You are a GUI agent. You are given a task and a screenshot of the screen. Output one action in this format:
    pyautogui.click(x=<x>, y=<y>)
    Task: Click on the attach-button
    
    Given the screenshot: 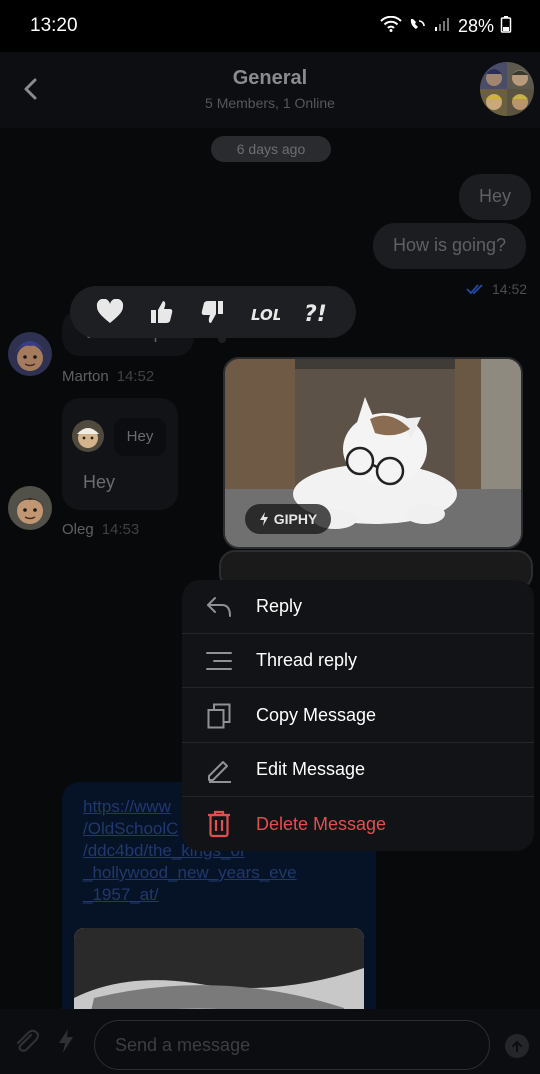 What is the action you would take?
    pyautogui.click(x=26, y=1043)
    